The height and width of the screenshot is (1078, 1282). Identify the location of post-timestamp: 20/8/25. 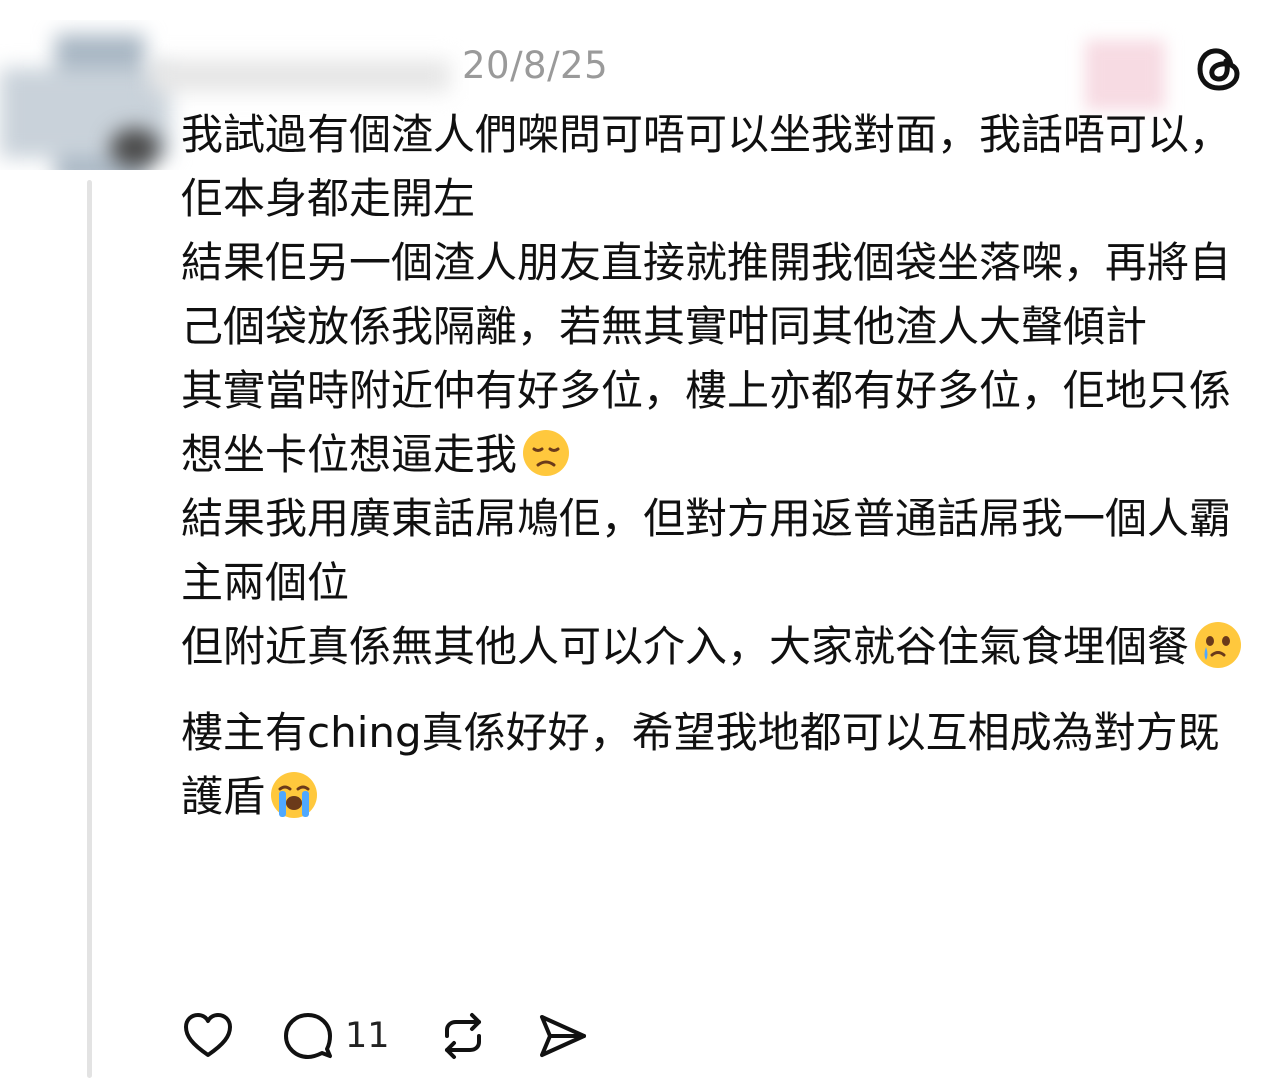
(535, 65).